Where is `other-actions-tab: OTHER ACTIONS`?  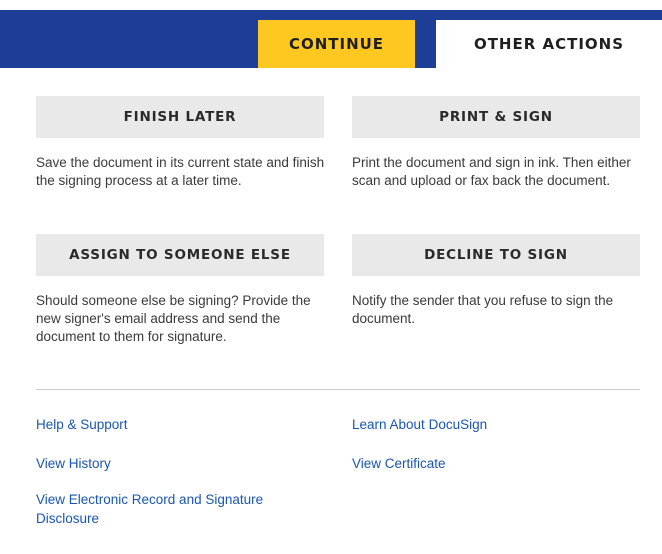 other-actions-tab: OTHER ACTIONS is located at coordinates (549, 44).